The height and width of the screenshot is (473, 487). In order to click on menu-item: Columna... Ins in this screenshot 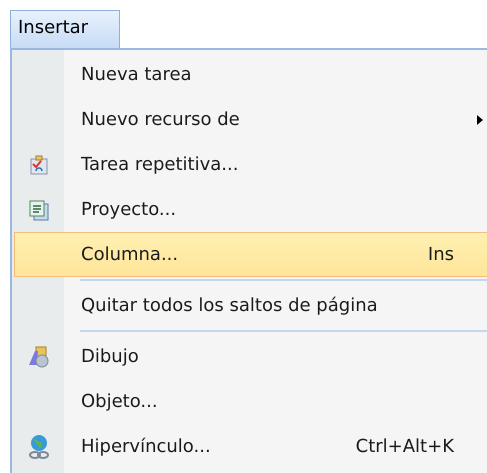, I will do `click(250, 254)`.